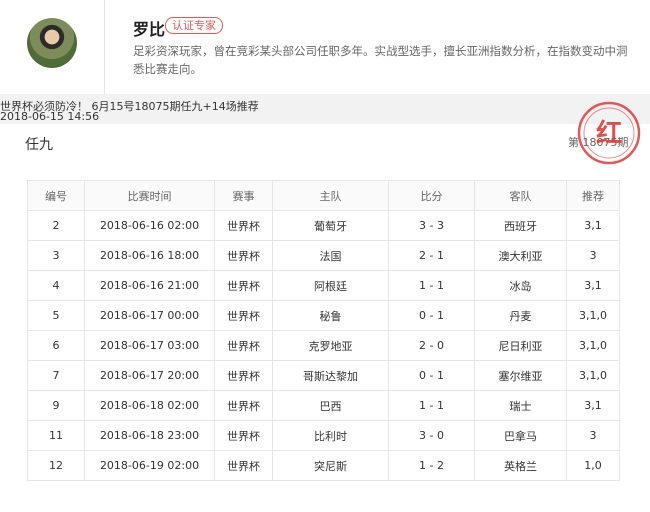  I want to click on match-time-cell: 2018-06-19 02:00, so click(149, 465).